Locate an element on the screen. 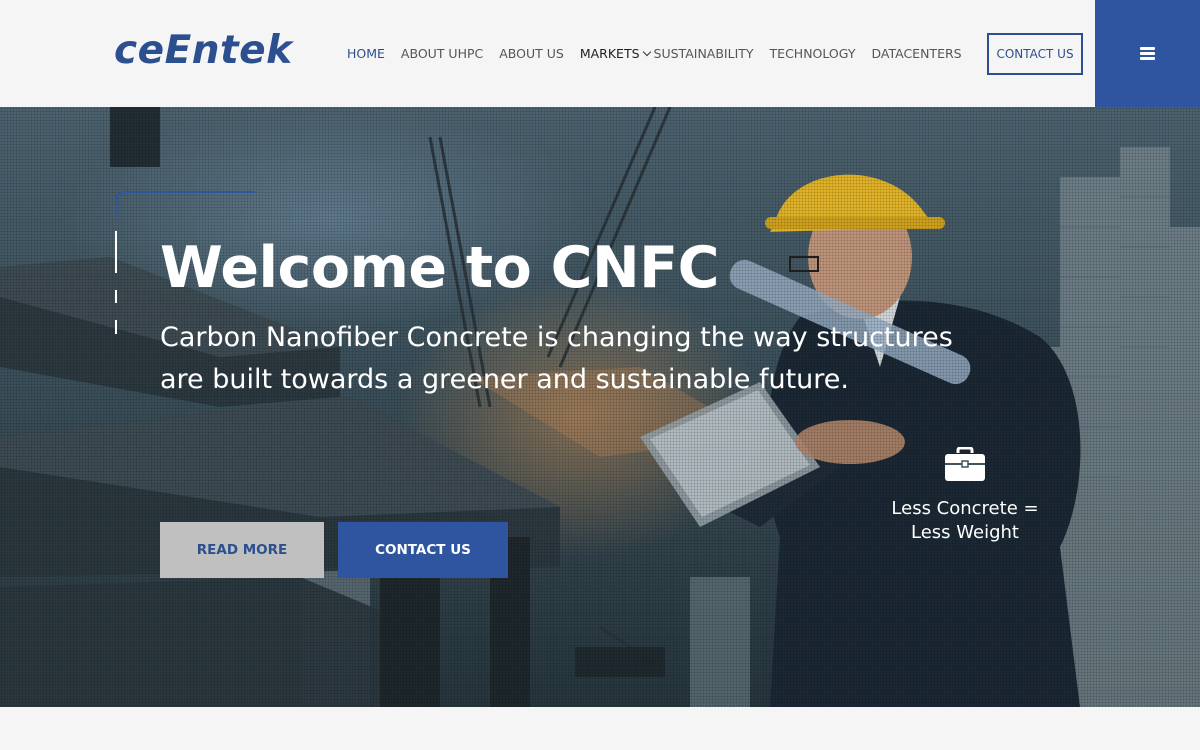 The image size is (1200, 750). nav-markets: MARKETS is located at coordinates (615, 53).